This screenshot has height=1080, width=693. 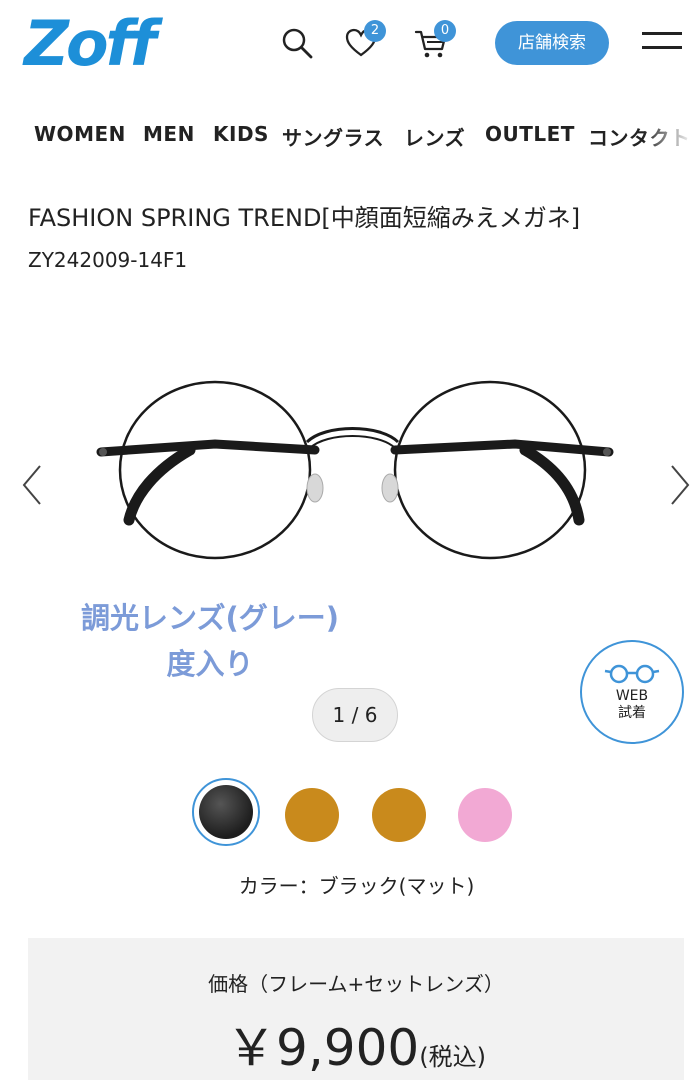 I want to click on favorites-count-badge: 2, so click(x=375, y=31).